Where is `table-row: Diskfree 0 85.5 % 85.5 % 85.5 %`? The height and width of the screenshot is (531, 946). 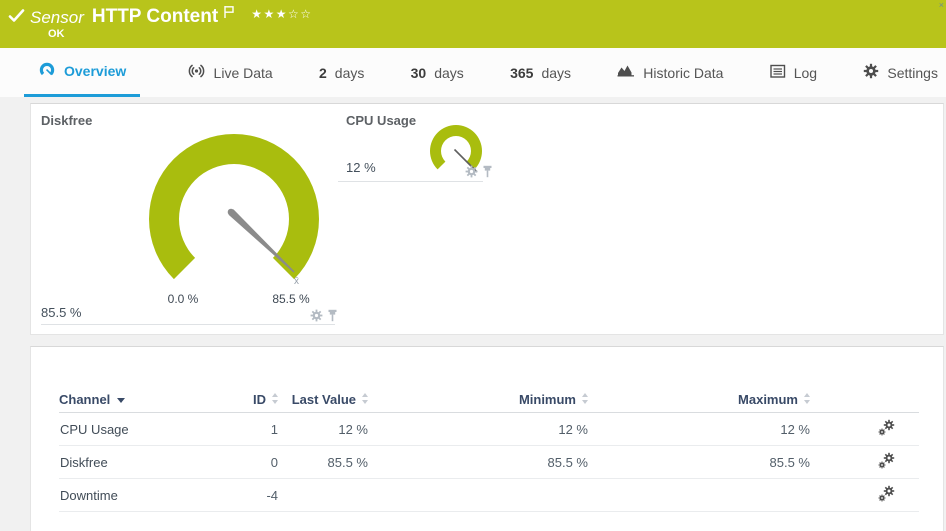
table-row: Diskfree 0 85.5 % 85.5 % 85.5 % is located at coordinates (489, 462).